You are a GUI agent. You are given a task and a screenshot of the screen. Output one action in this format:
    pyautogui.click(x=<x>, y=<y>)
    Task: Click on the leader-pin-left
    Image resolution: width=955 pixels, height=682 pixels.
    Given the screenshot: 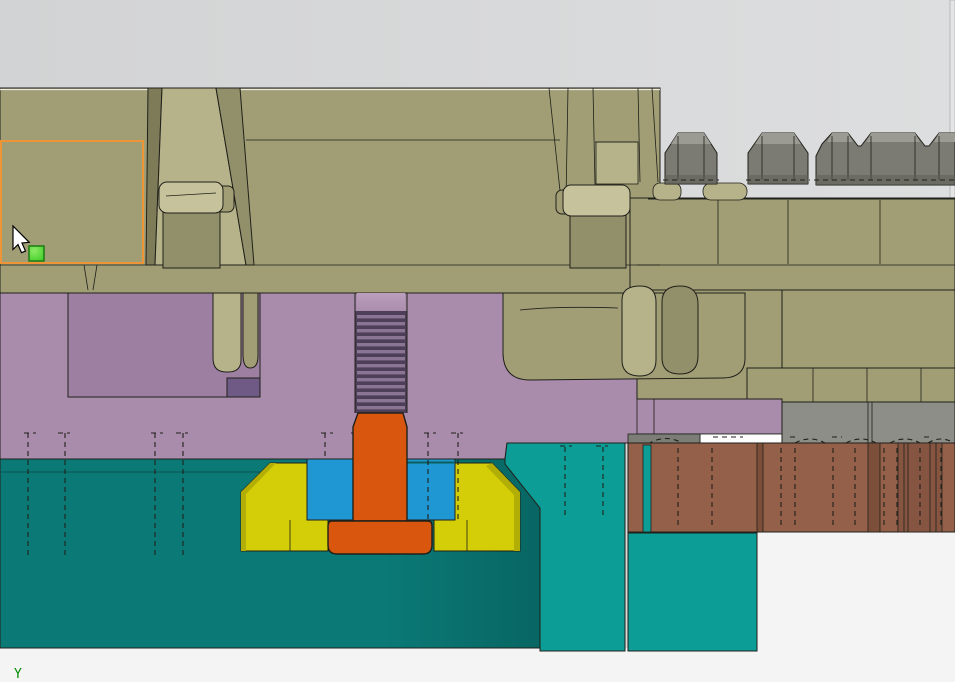 What is the action you would take?
    pyautogui.click(x=235, y=332)
    